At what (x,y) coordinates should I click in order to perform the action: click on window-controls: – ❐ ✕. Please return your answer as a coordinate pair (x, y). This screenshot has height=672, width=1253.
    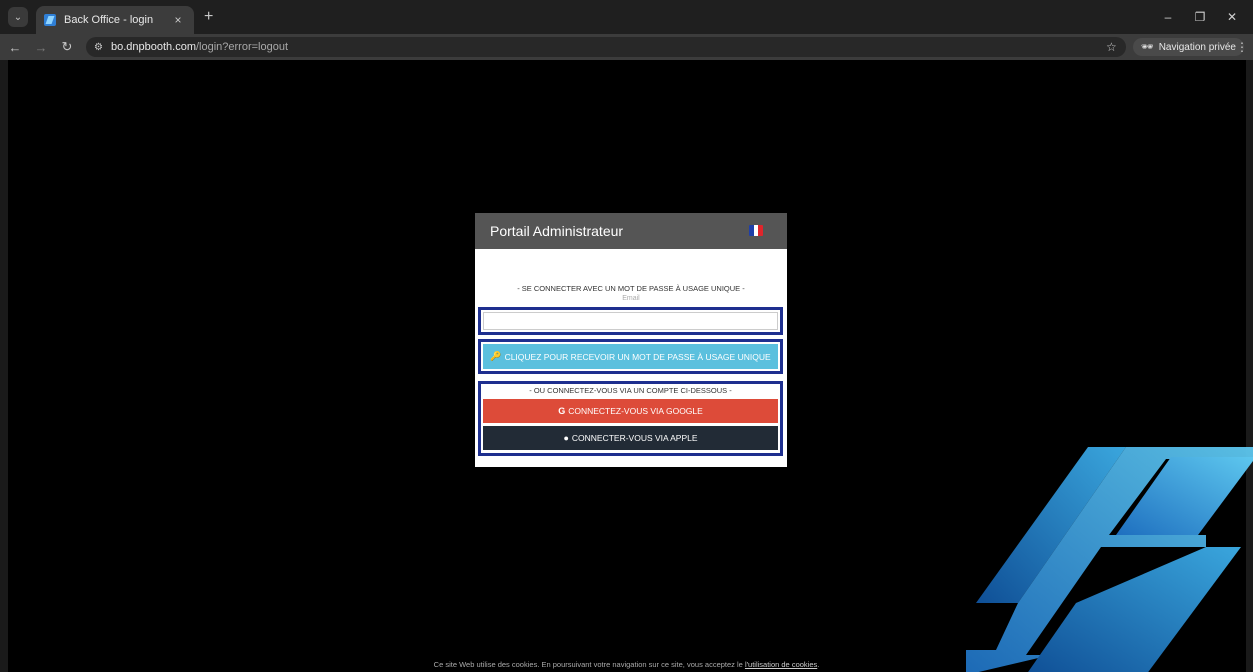
    Looking at the image, I should click on (1203, 17).